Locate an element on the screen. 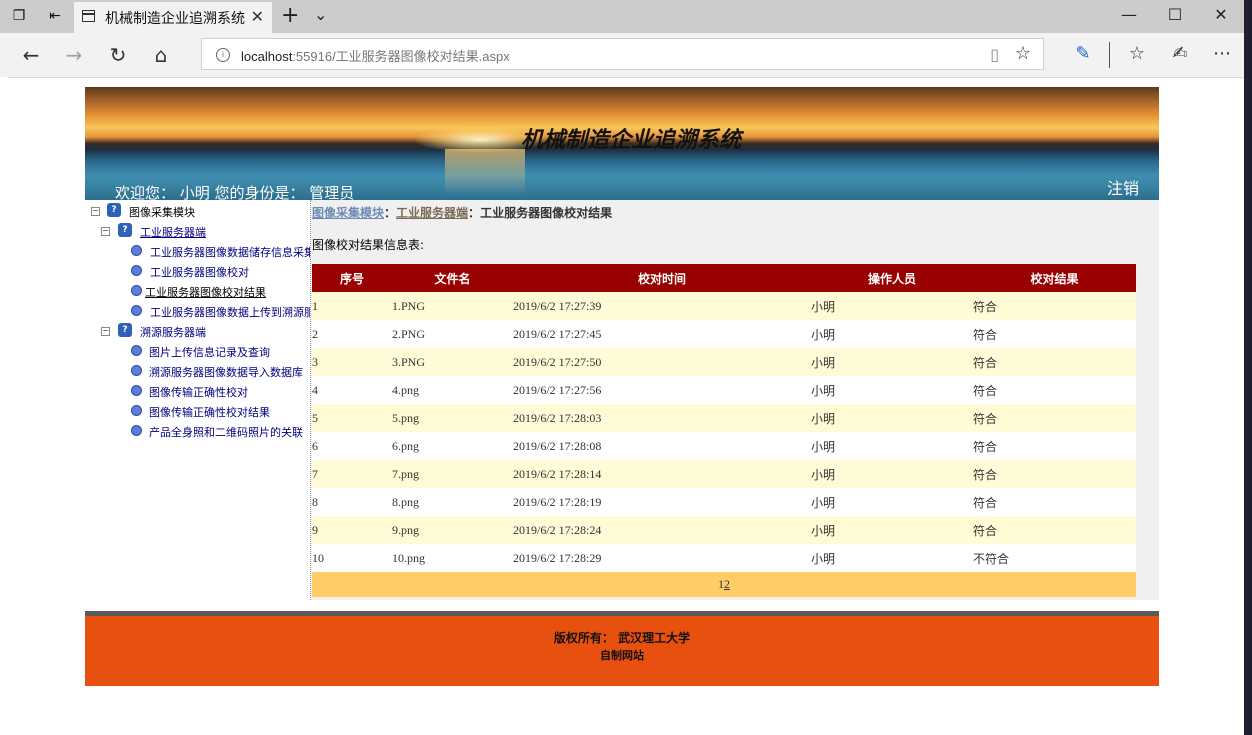 The image size is (1252, 735). tree-item-import-db: 溯源服务器图像数据导入数据库 is located at coordinates (226, 372).